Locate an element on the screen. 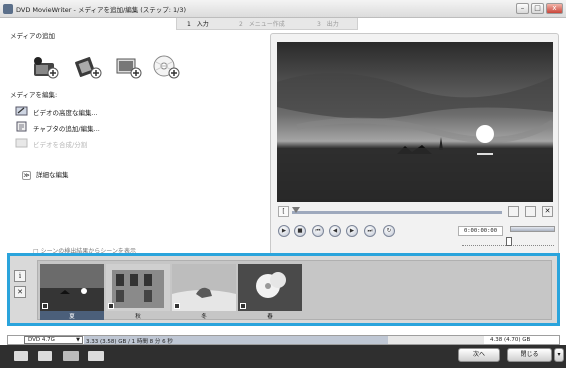 The width and height of the screenshot is (566, 368). timecode-display: 0:00:00:00 is located at coordinates (480, 231).